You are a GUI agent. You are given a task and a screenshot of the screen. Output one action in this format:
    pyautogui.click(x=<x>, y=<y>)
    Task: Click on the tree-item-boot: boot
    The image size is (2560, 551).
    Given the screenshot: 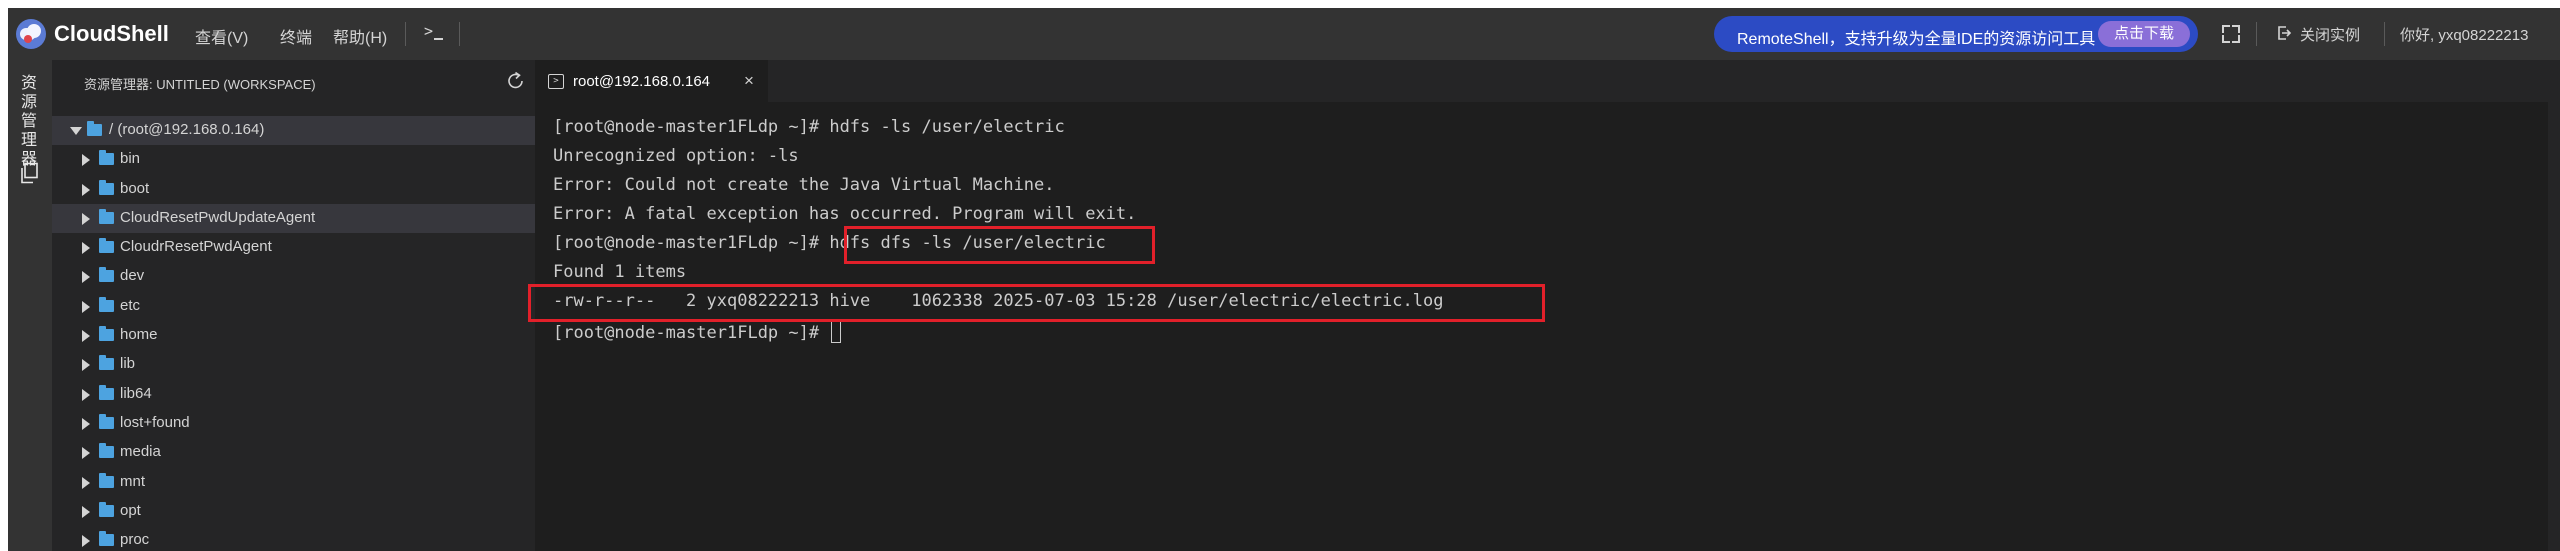 What is the action you would take?
    pyautogui.click(x=293, y=189)
    